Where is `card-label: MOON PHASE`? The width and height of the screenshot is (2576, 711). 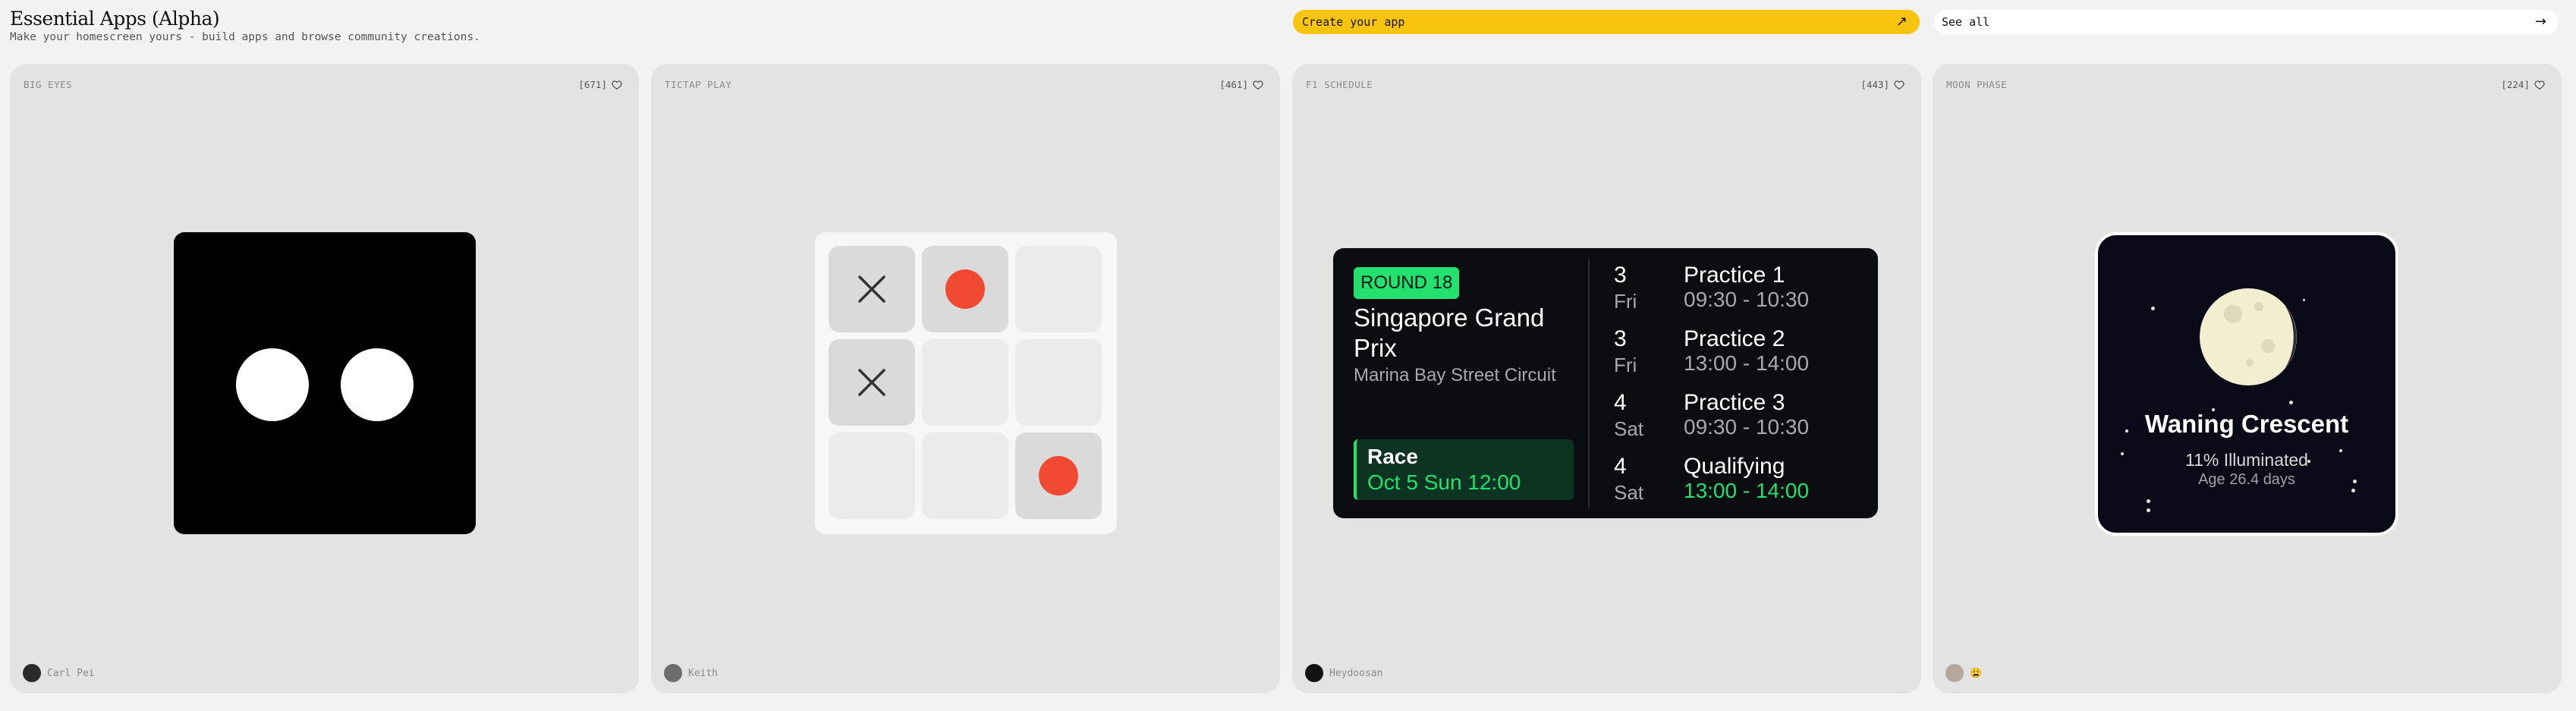
card-label: MOON PHASE is located at coordinates (1977, 84).